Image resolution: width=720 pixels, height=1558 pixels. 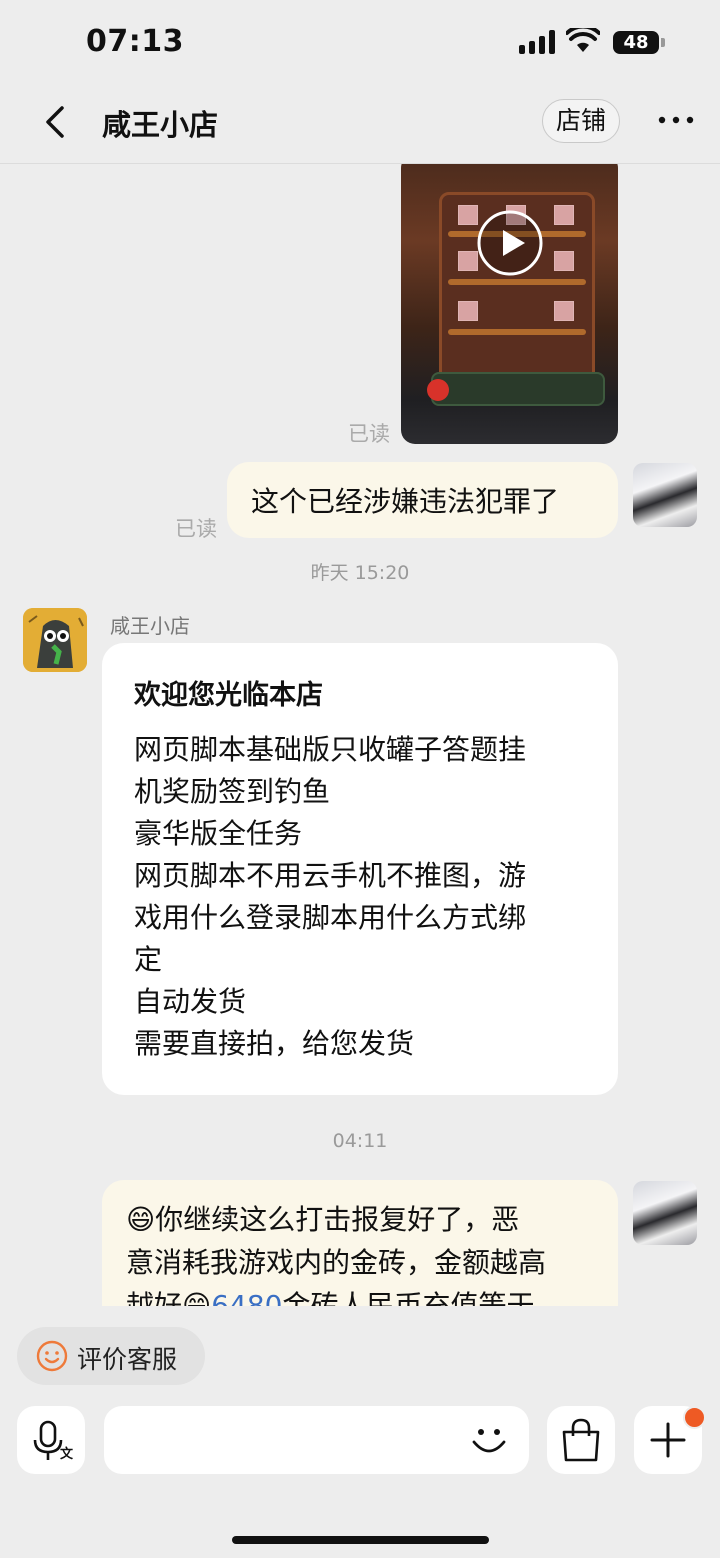 I want to click on play-icon, so click(x=510, y=243).